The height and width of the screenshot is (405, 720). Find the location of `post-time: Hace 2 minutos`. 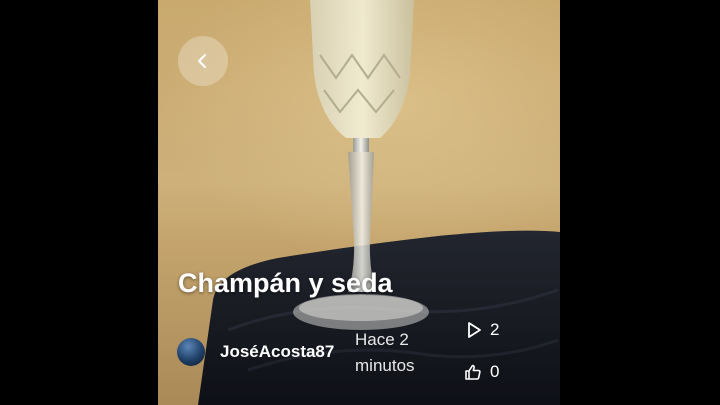

post-time: Hace 2 minutos is located at coordinates (385, 352).